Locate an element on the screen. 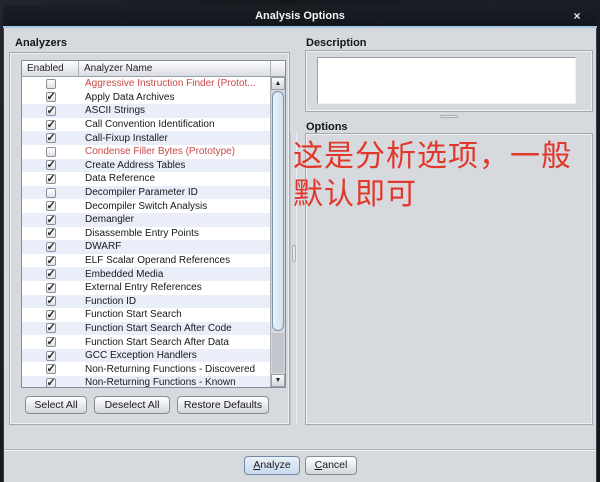 The image size is (600, 482). close-icon: × is located at coordinates (577, 16).